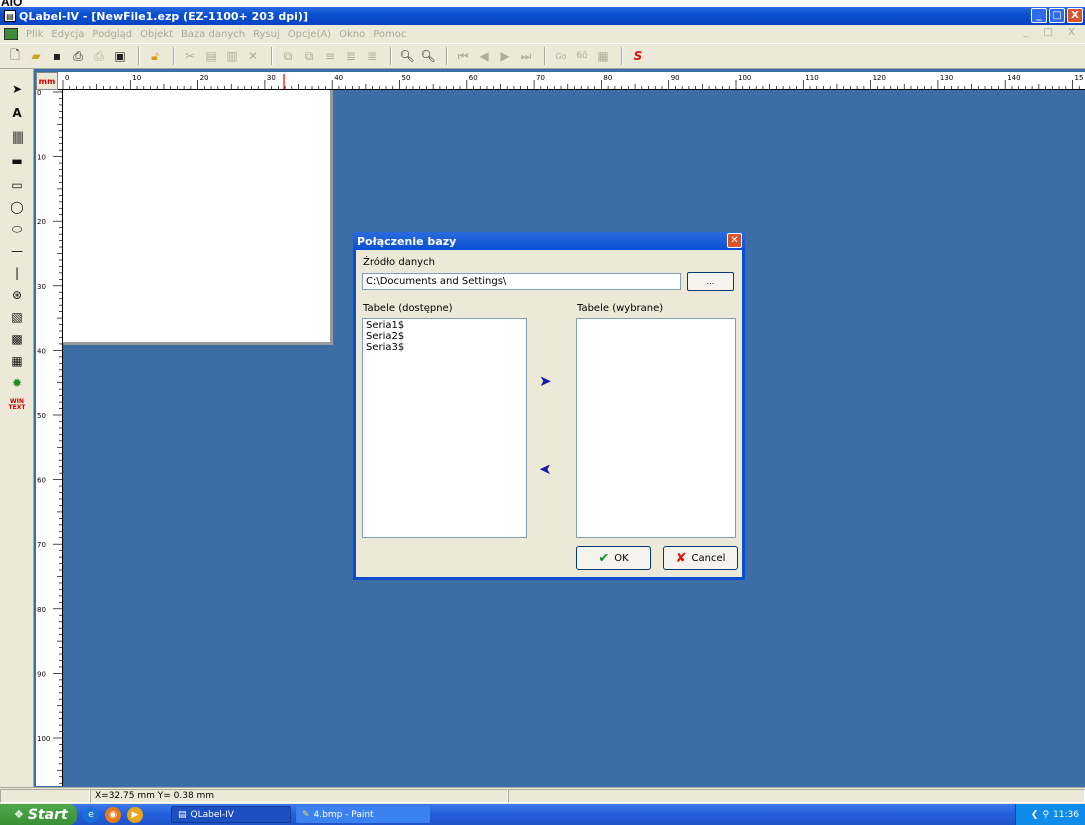 The image size is (1085, 825). What do you see at coordinates (67, 34) in the screenshot?
I see `menu-edycja: Edycja` at bounding box center [67, 34].